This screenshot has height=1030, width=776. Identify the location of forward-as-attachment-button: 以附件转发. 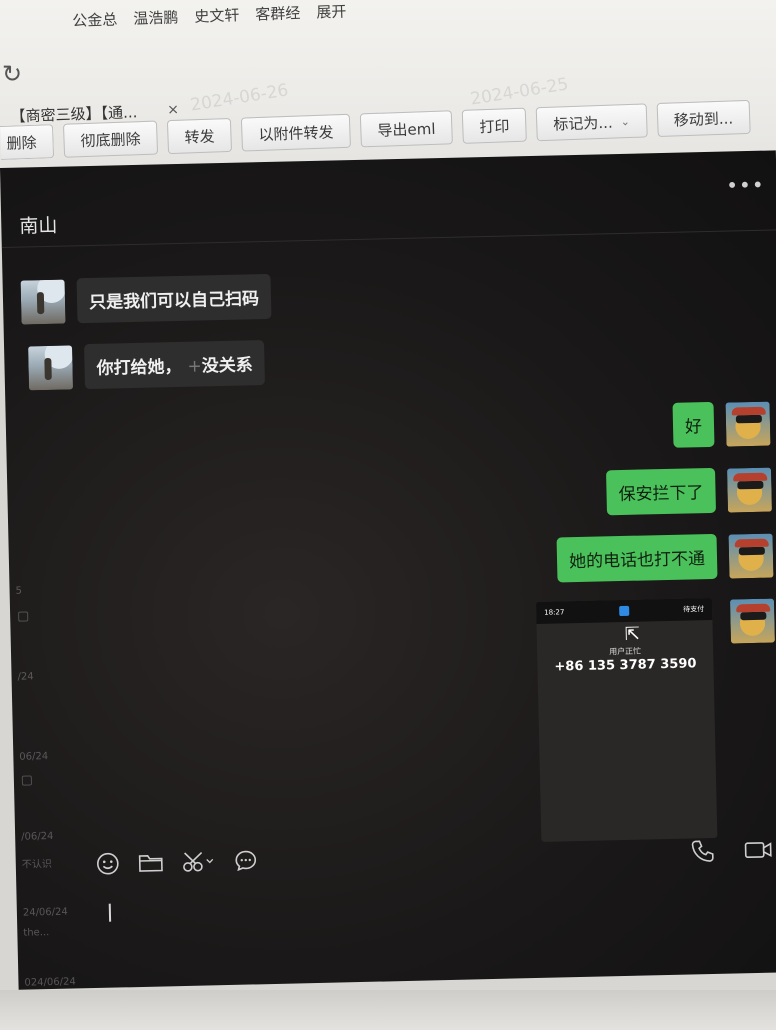
(296, 132).